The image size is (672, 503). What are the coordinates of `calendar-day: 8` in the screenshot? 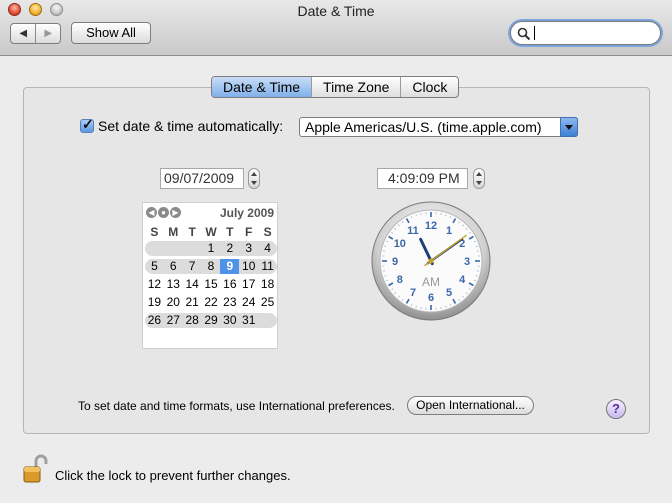 It's located at (211, 266).